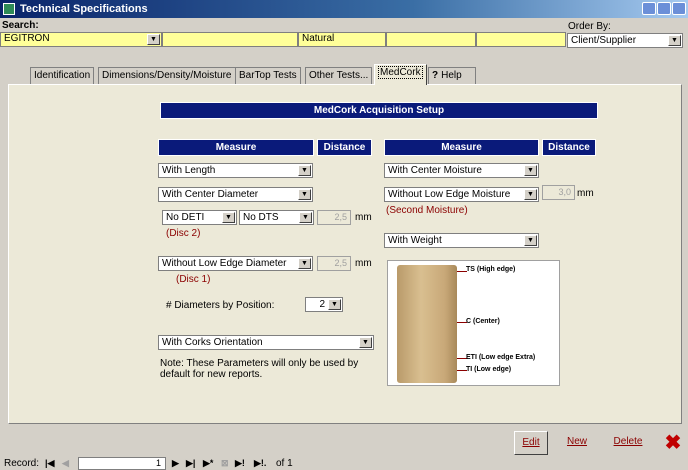  I want to click on deti-unit: mm, so click(363, 217).